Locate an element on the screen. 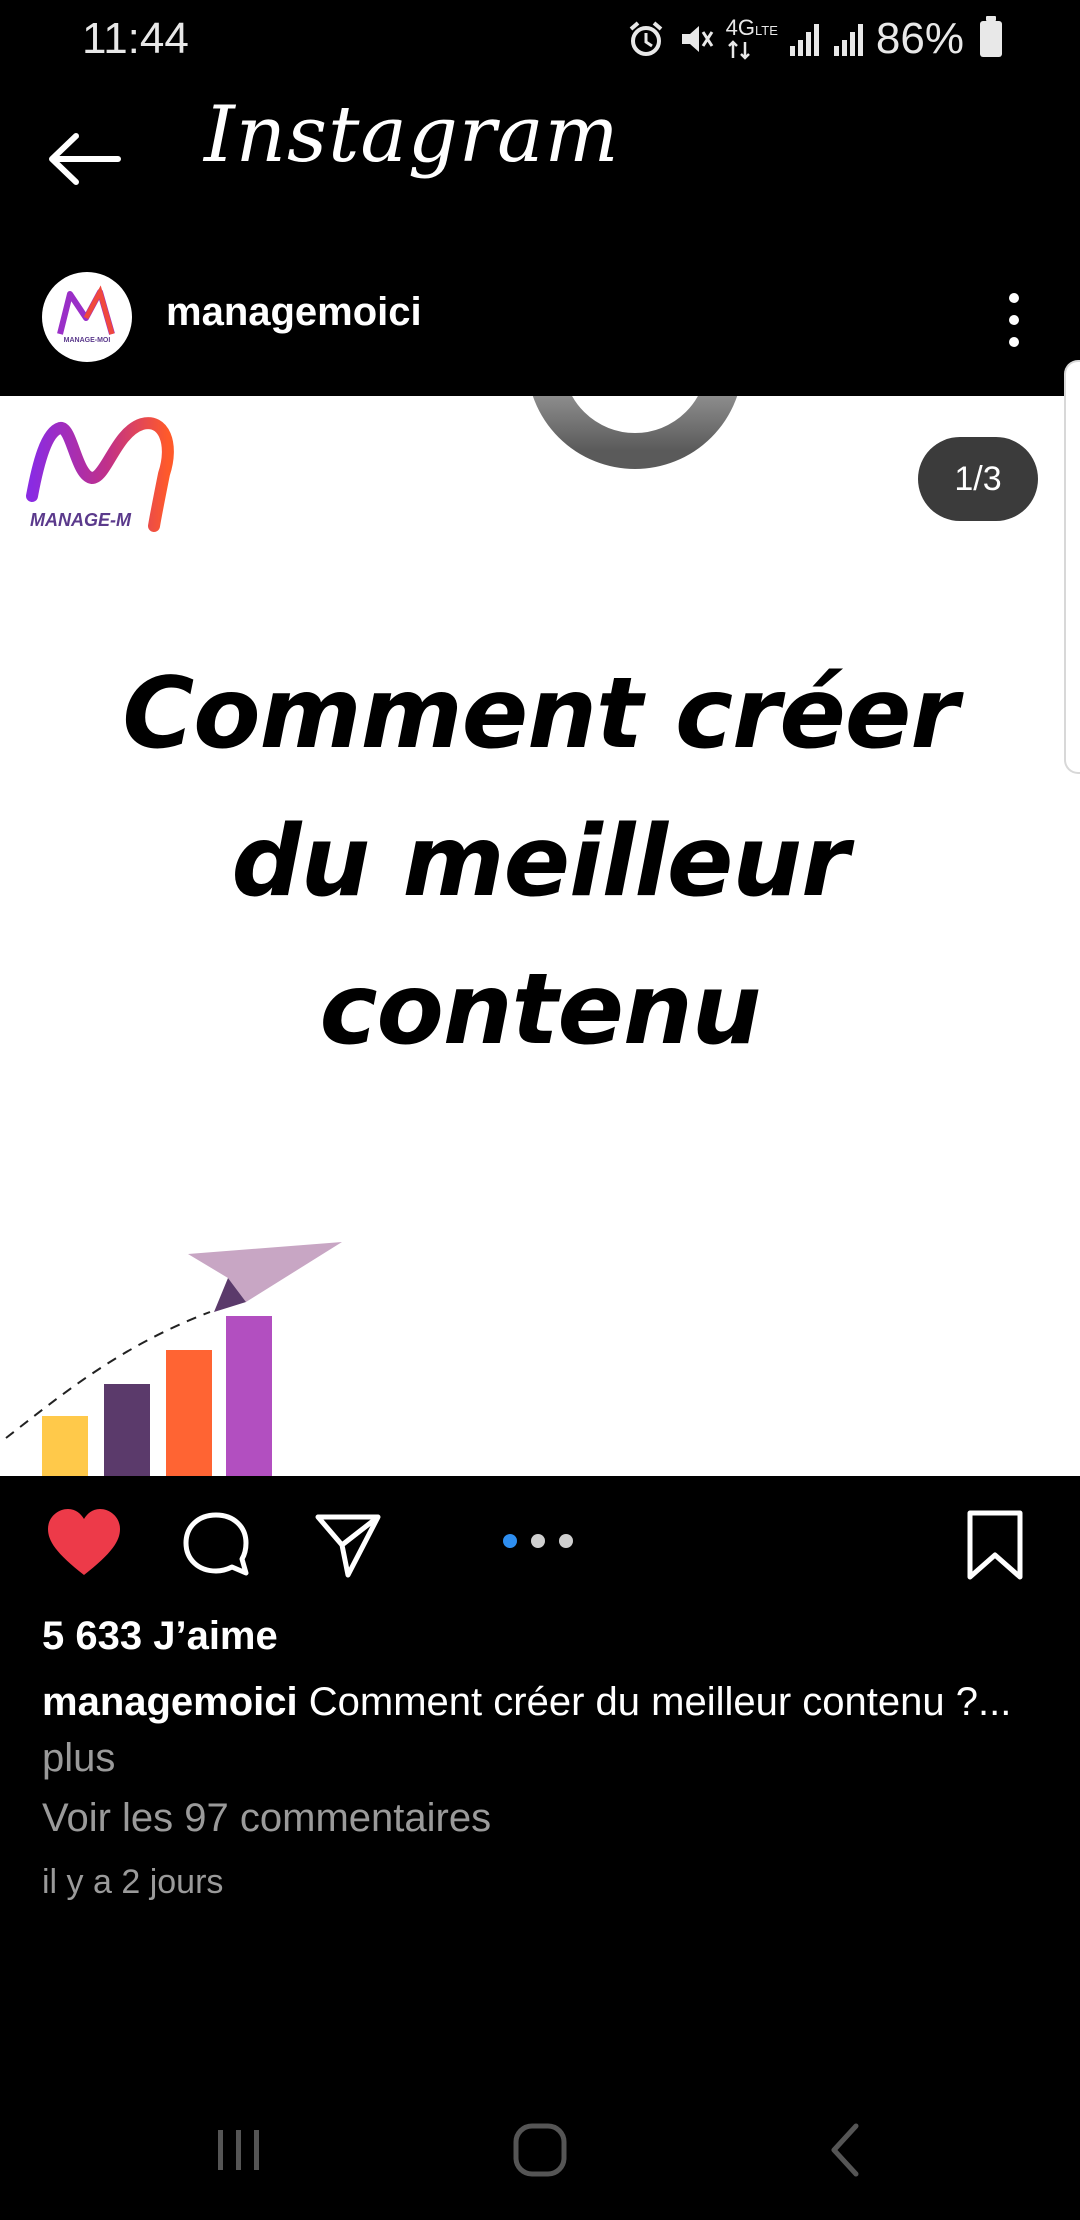 The width and height of the screenshot is (1080, 2220). growth-chart-illustration is located at coordinates (173, 1359).